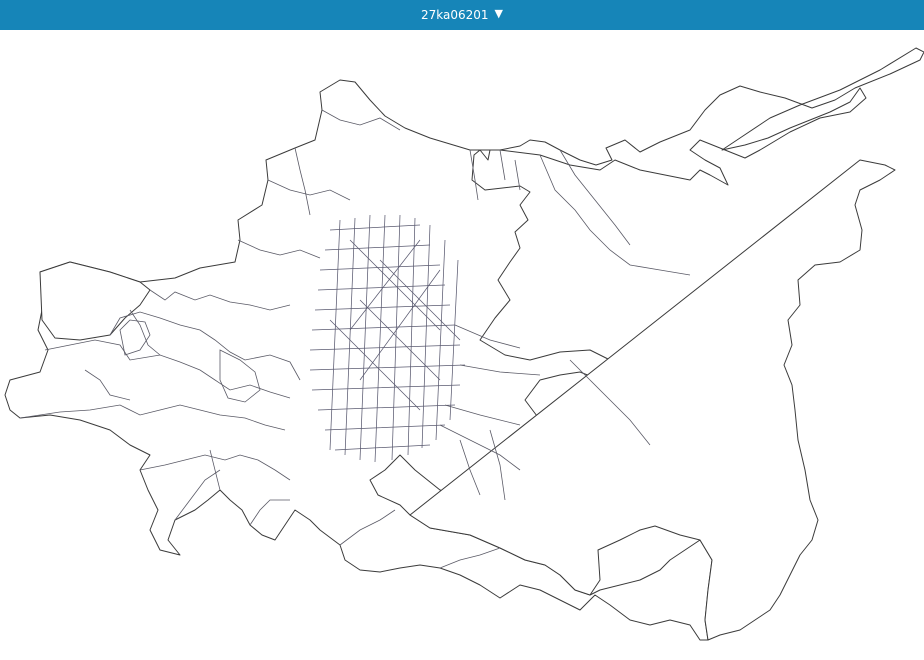 The height and width of the screenshot is (660, 924). I want to click on map-title: 27ka06201, so click(454, 15).